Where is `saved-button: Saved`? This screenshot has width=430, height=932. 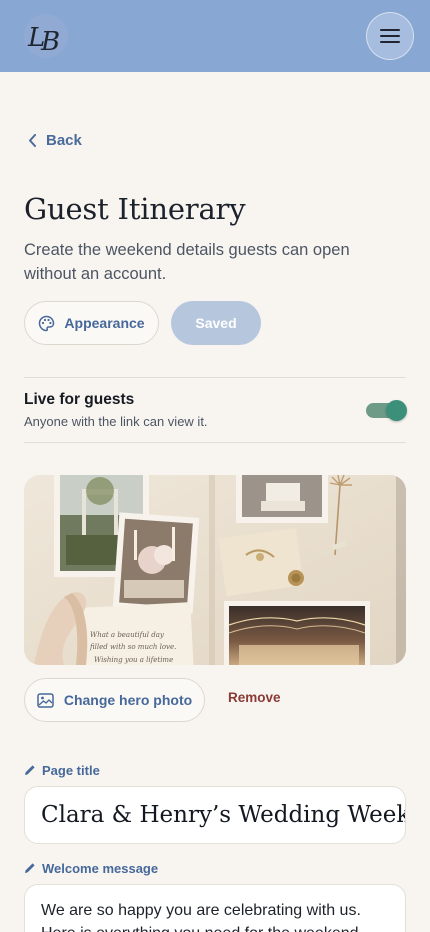
saved-button: Saved is located at coordinates (216, 323).